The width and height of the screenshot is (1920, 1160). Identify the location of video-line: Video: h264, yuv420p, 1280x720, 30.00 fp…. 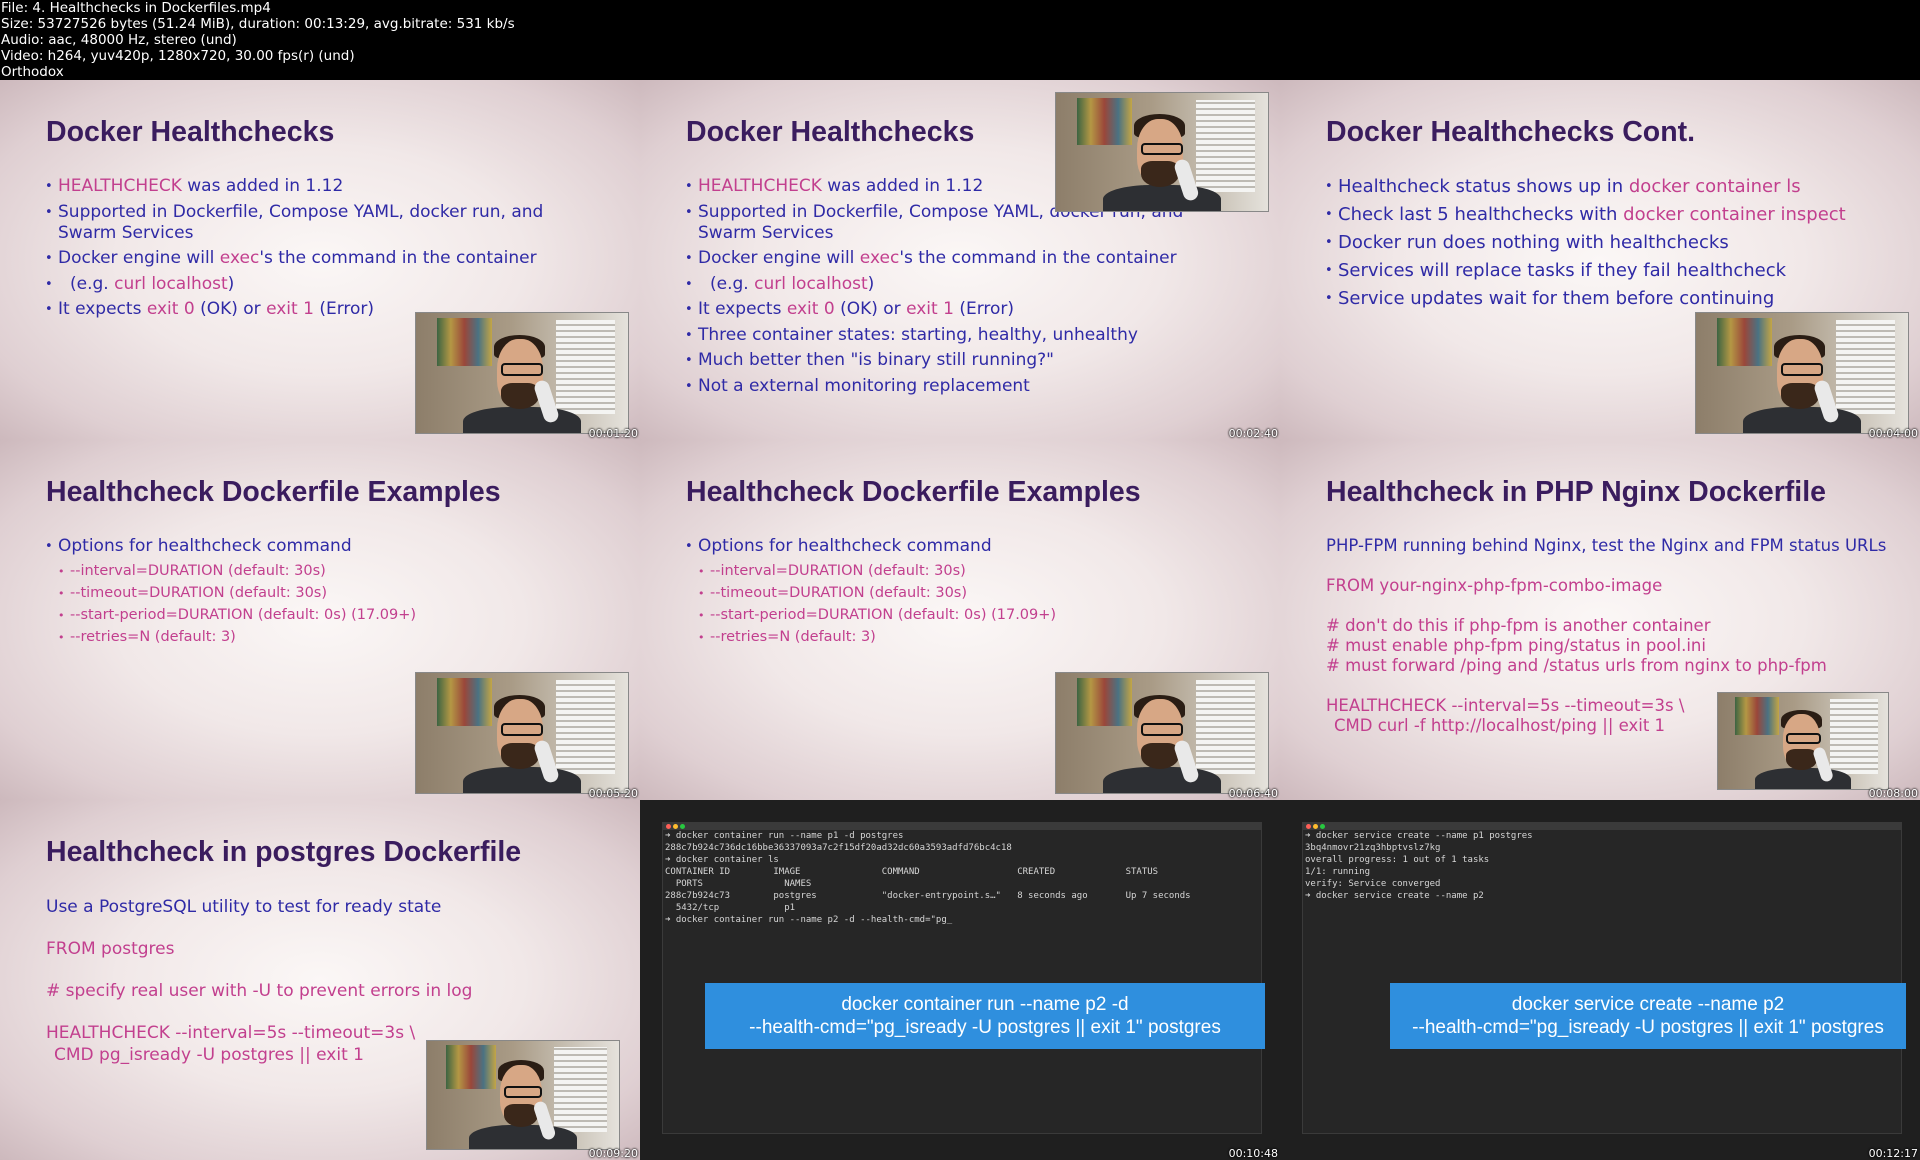
(178, 56).